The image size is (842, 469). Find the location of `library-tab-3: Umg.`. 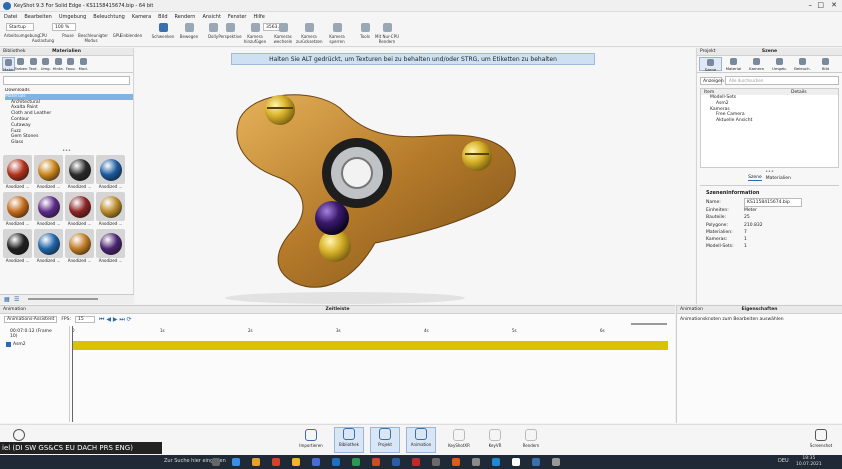

library-tab-3: Umg. is located at coordinates (46, 64).